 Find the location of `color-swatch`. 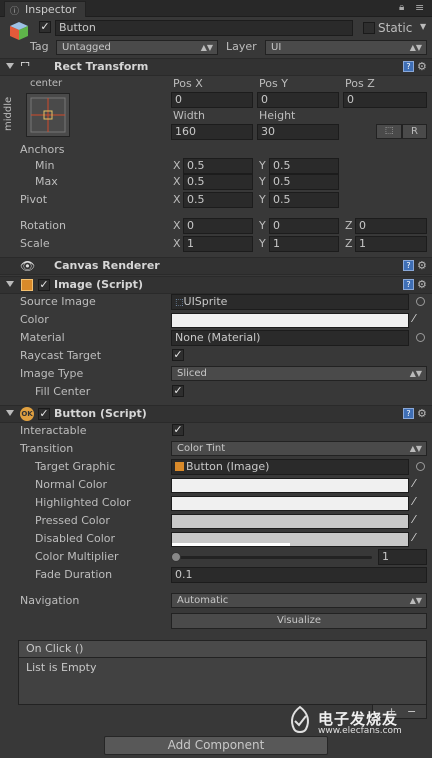

color-swatch is located at coordinates (290, 320).